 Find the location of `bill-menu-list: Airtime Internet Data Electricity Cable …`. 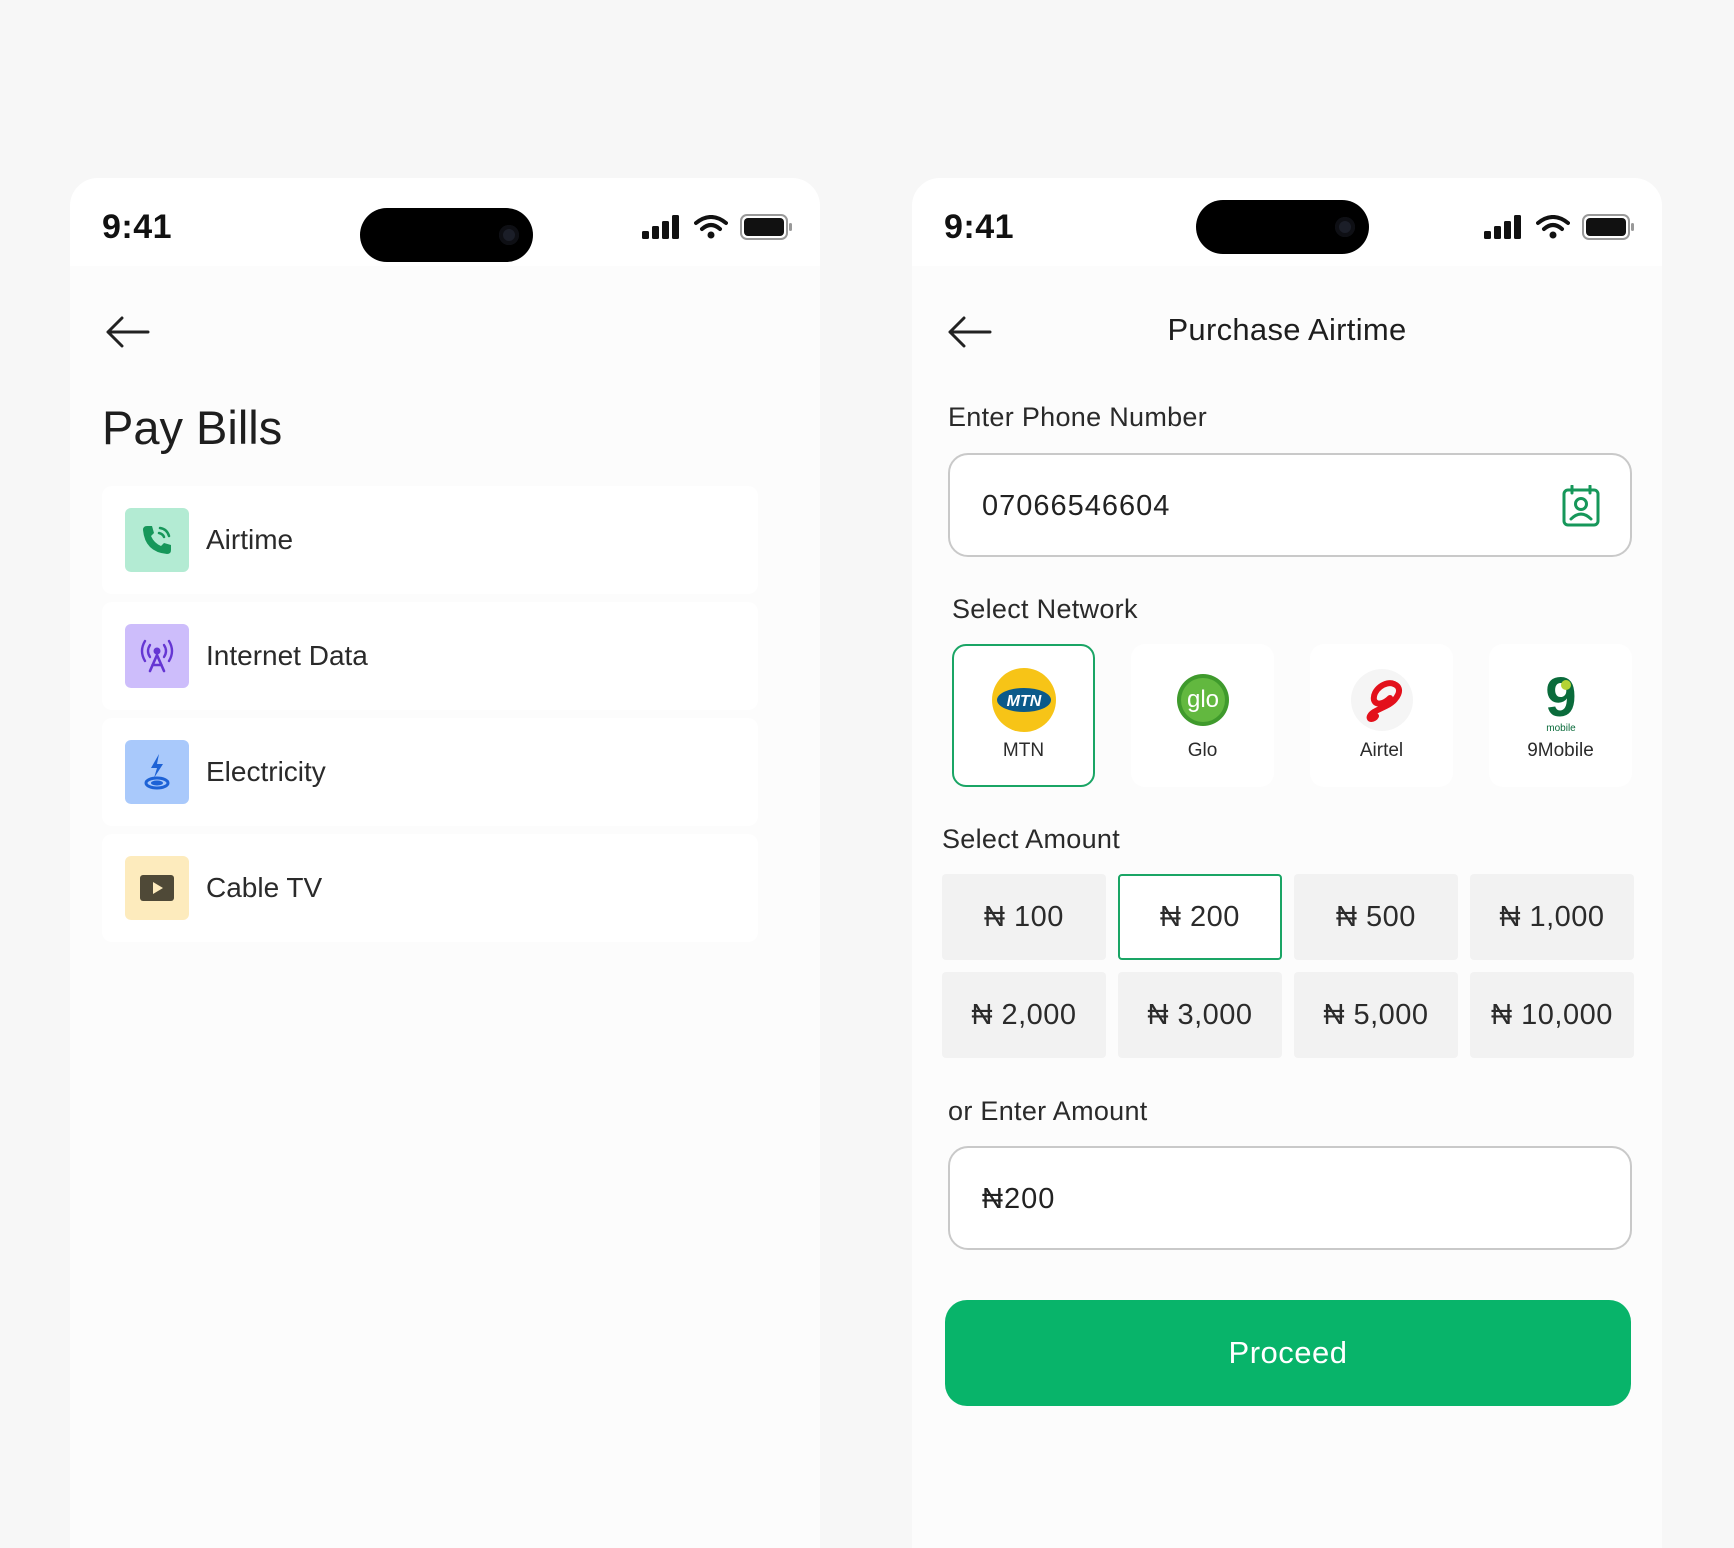

bill-menu-list: Airtime Internet Data Electricity Cable … is located at coordinates (430, 718).